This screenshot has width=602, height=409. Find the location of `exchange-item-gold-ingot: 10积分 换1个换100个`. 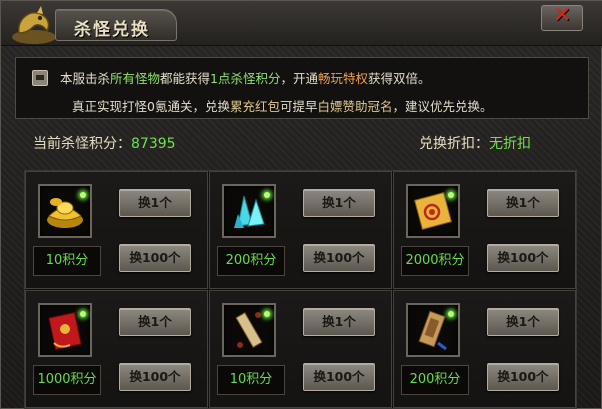

exchange-item-gold-ingot: 10积分 换1个换100个 is located at coordinates (116, 230).